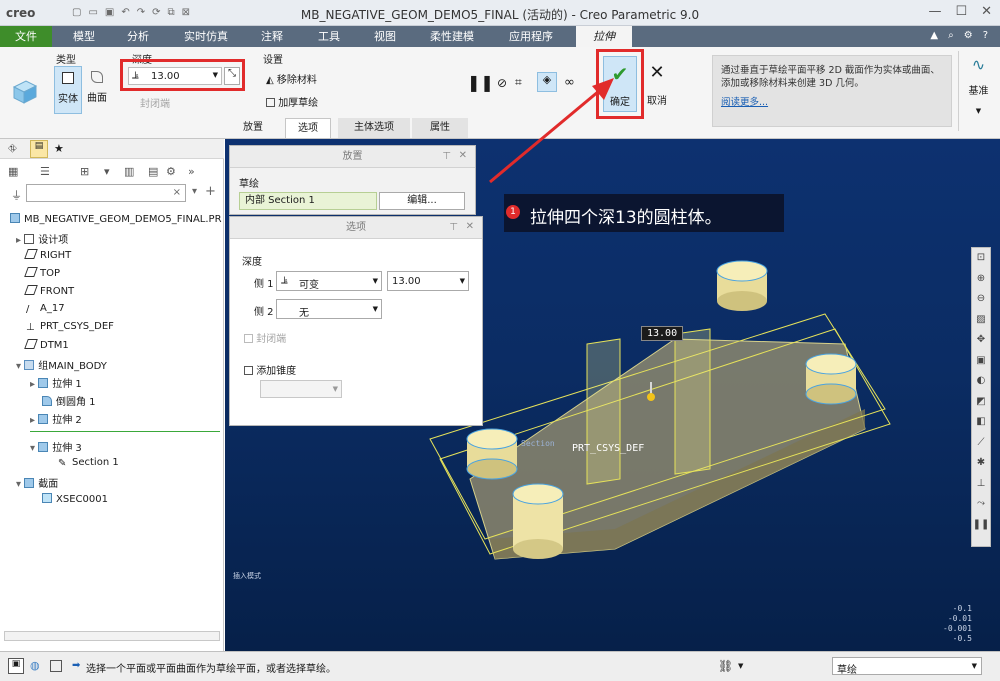  I want to click on tab-flexible-modeling: 柔性建模, so click(452, 36).